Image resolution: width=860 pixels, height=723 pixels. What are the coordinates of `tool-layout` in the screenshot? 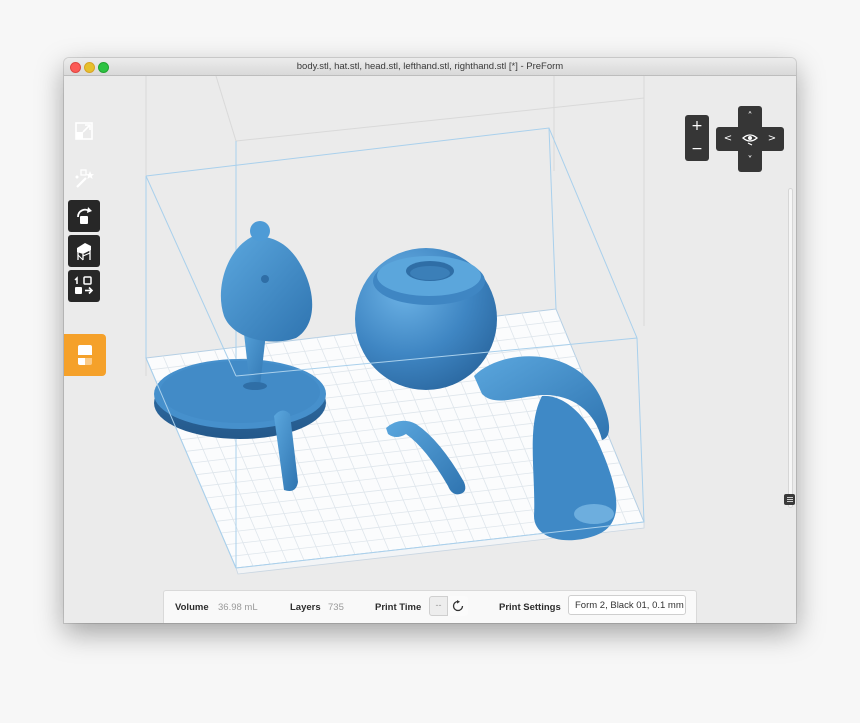 It's located at (84, 286).